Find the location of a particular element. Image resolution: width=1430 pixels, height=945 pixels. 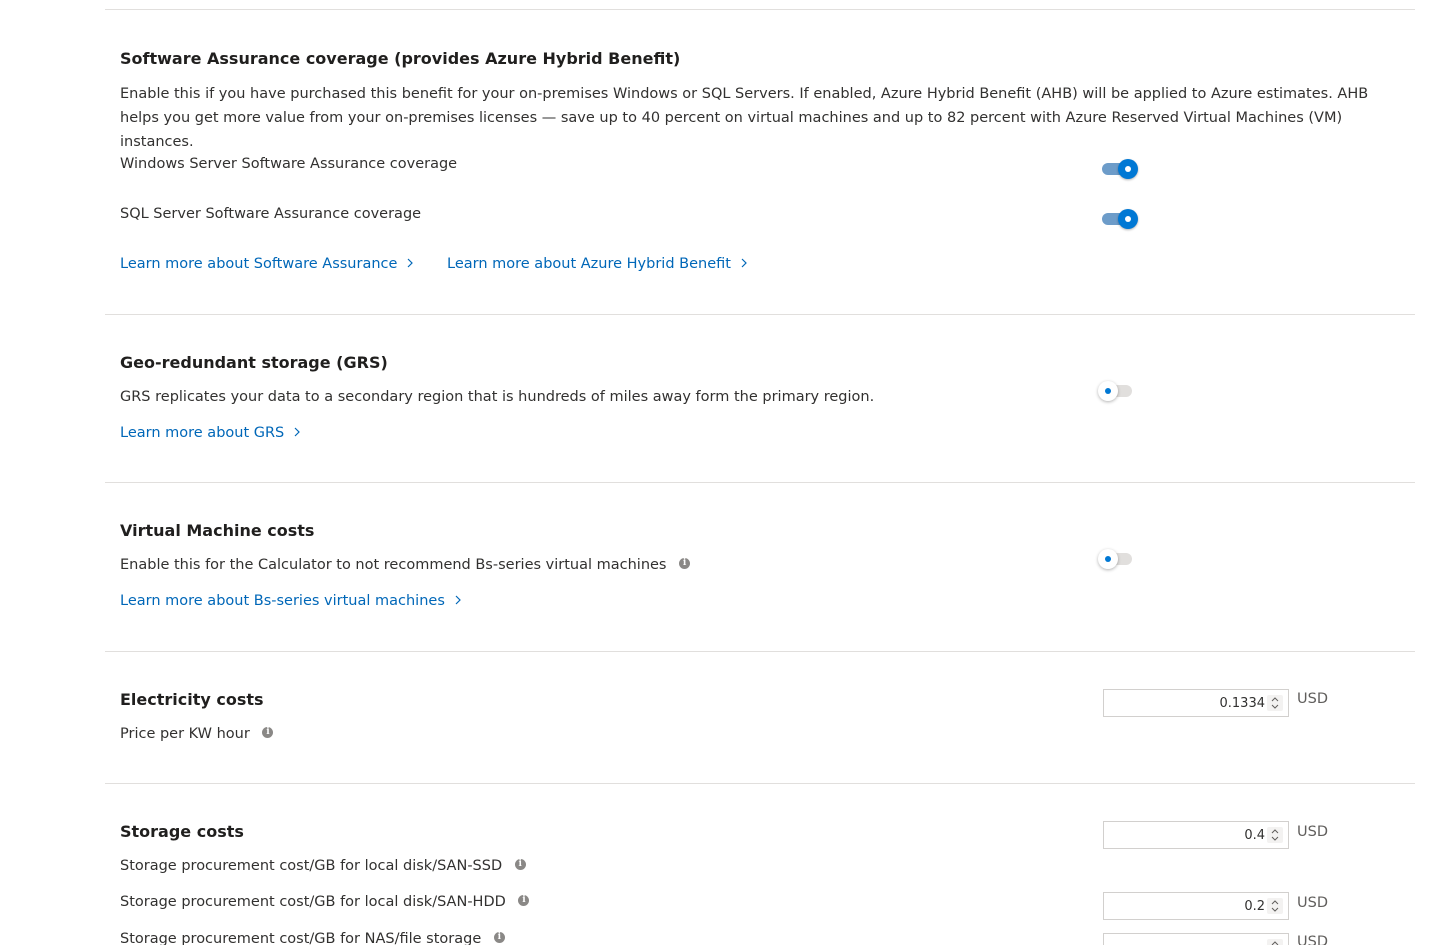

vm-costs-title: Virtual Machine costs is located at coordinates (217, 530).